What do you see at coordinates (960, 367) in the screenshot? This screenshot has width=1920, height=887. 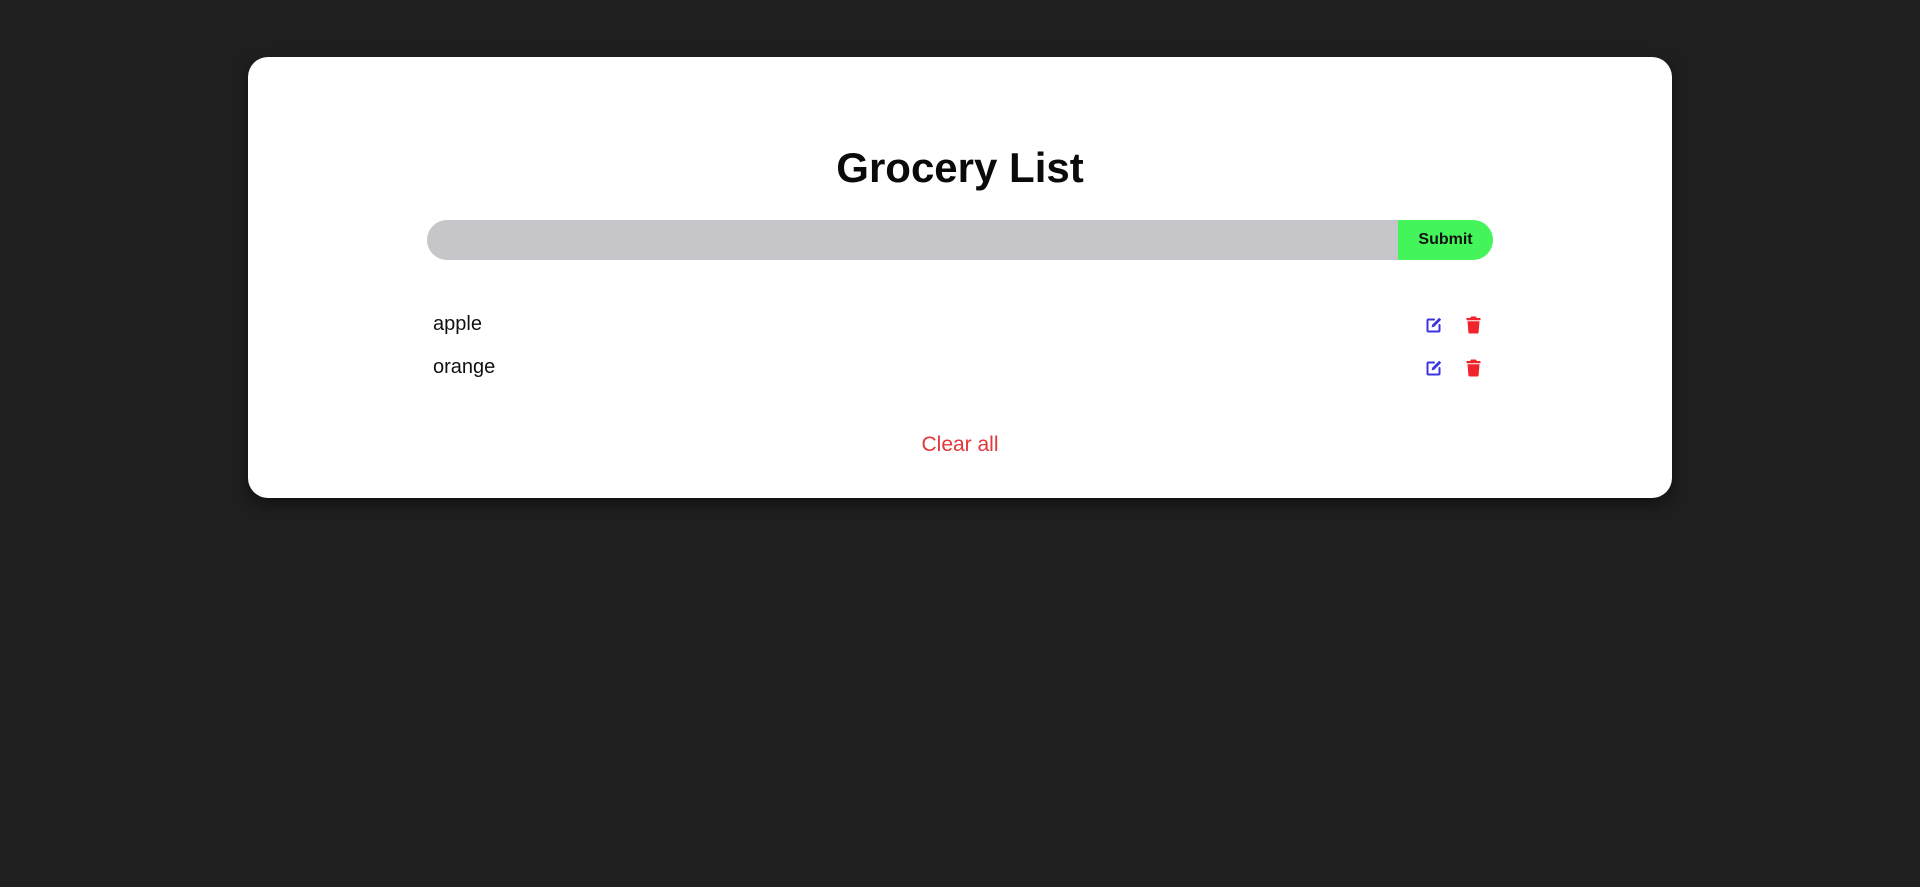 I see `list-item: orange` at bounding box center [960, 367].